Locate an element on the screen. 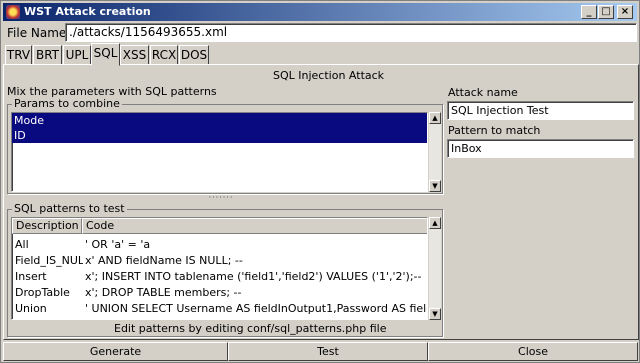  window-title: WST Attack creation is located at coordinates (87, 11).